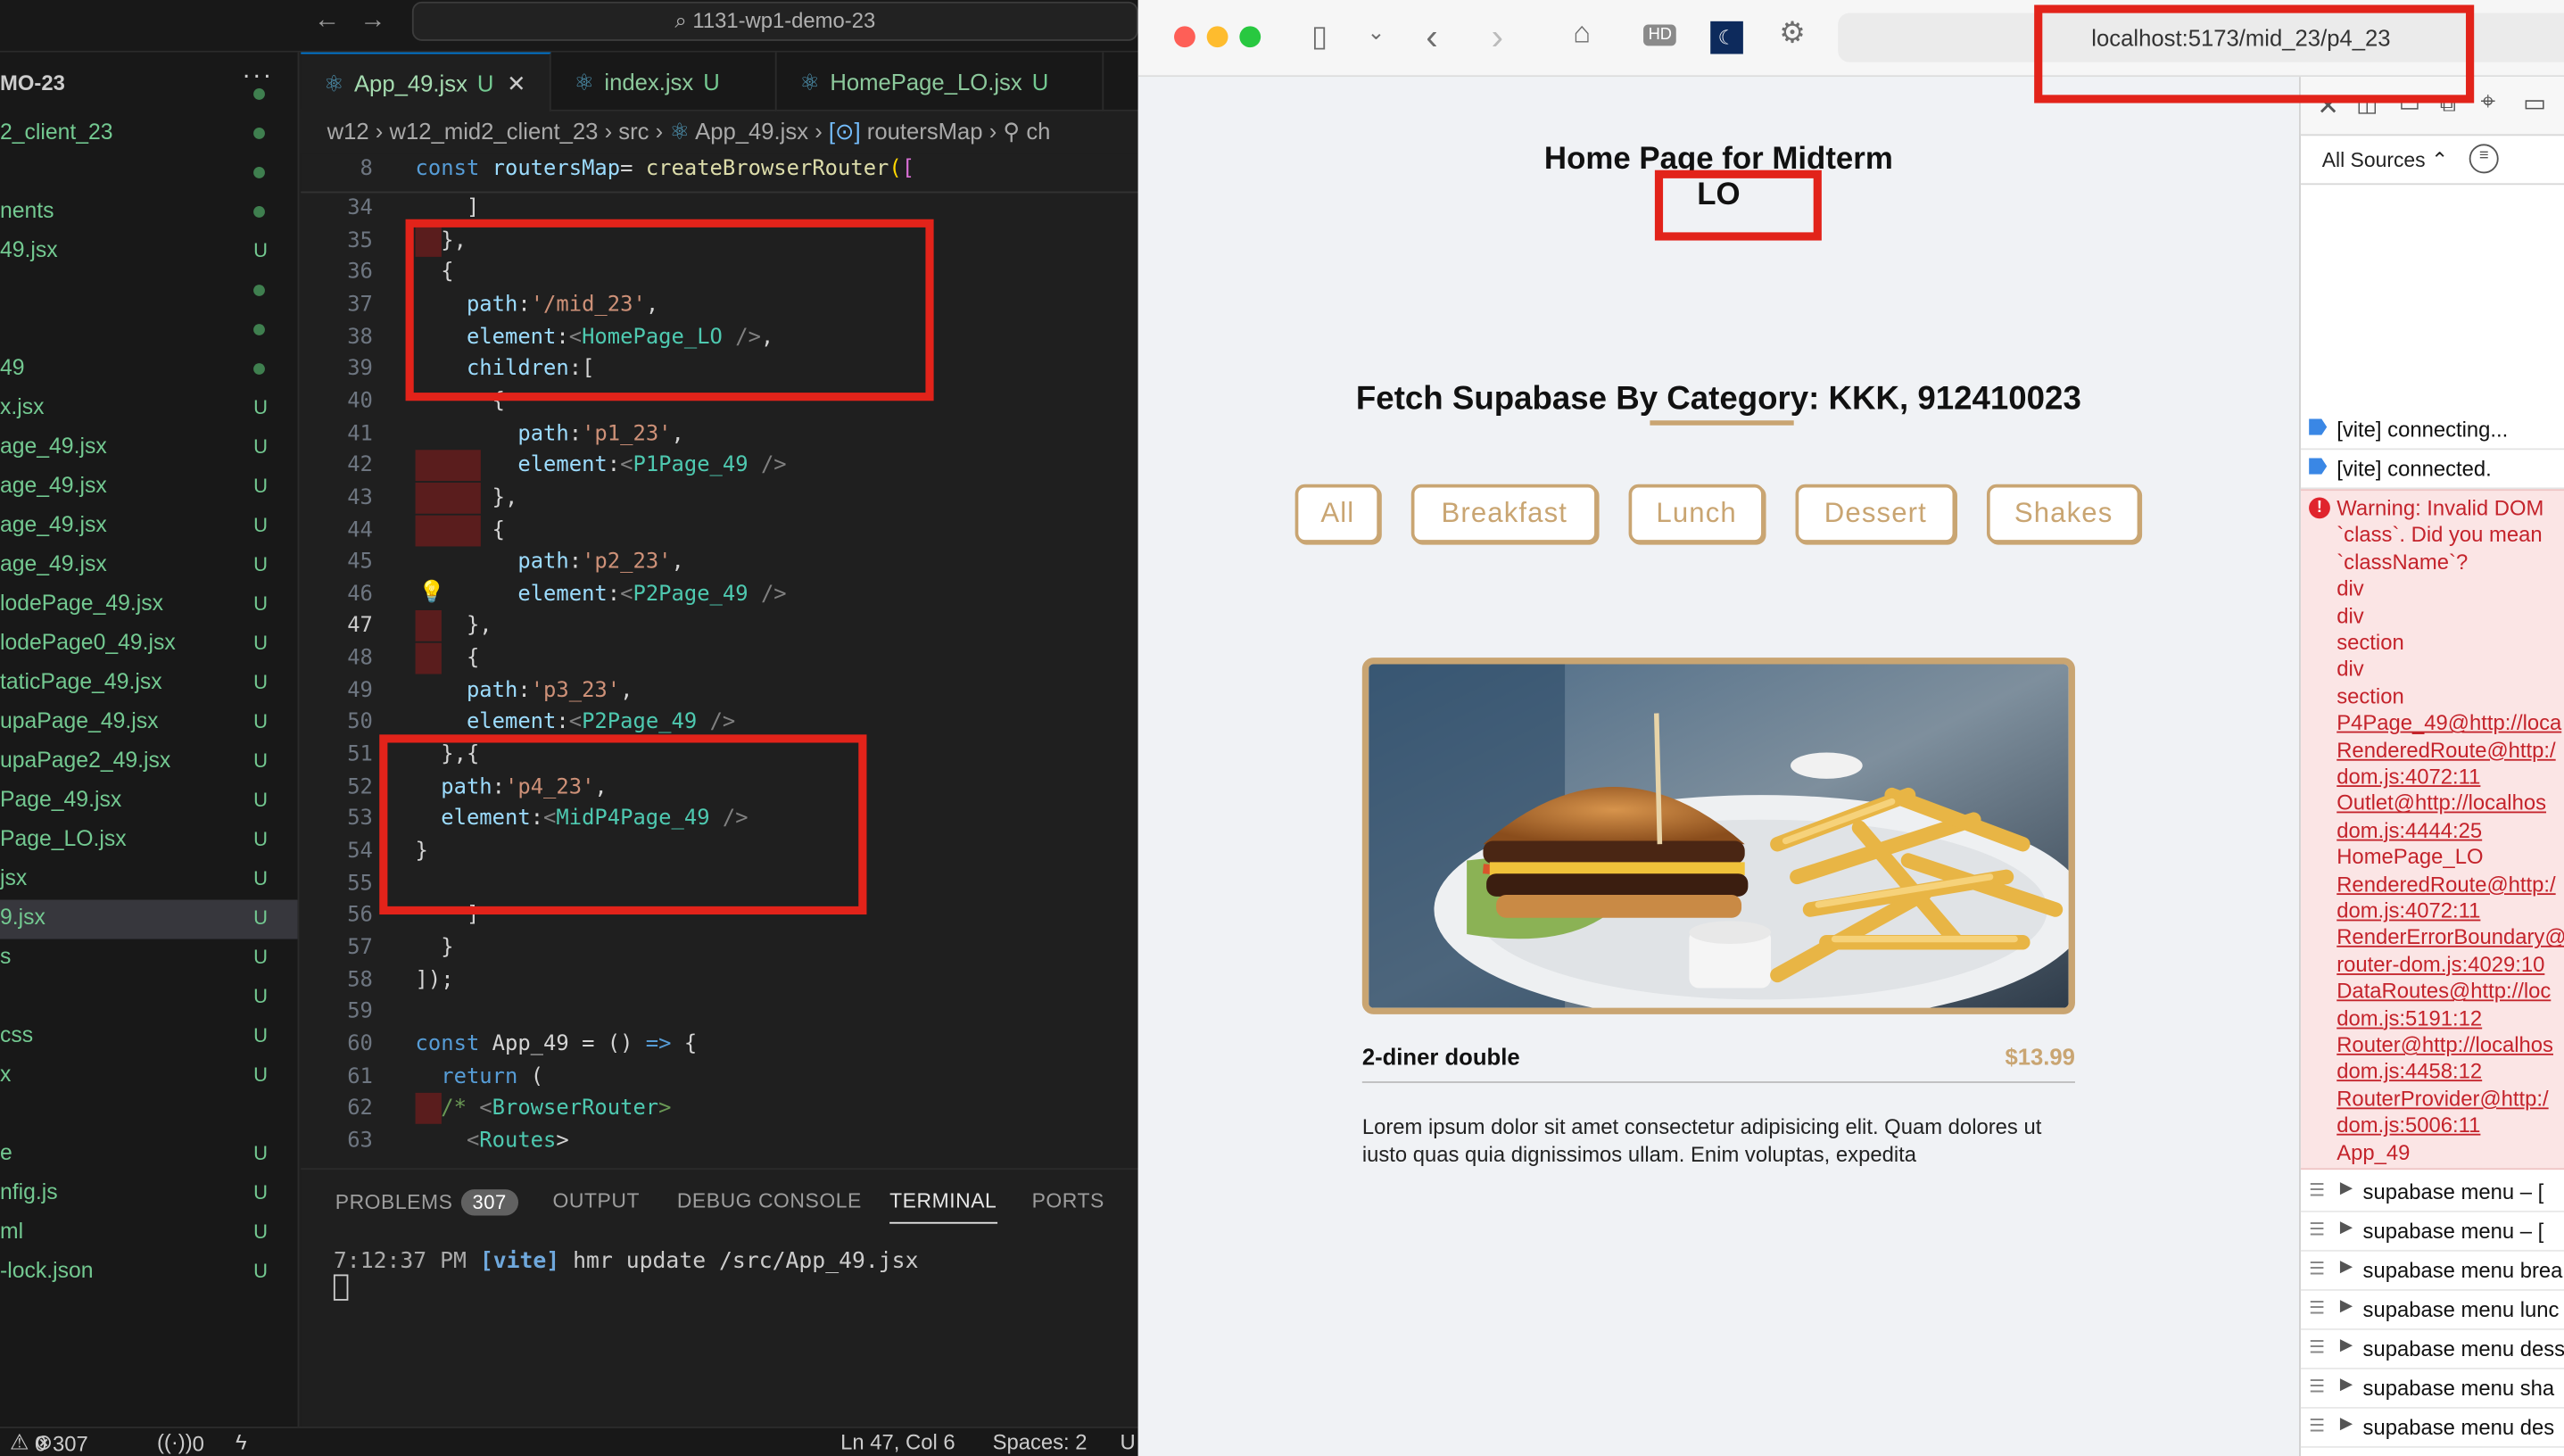 This screenshot has height=1456, width=2564. I want to click on stack-trace-link: dom.js:5191:12, so click(2409, 1018).